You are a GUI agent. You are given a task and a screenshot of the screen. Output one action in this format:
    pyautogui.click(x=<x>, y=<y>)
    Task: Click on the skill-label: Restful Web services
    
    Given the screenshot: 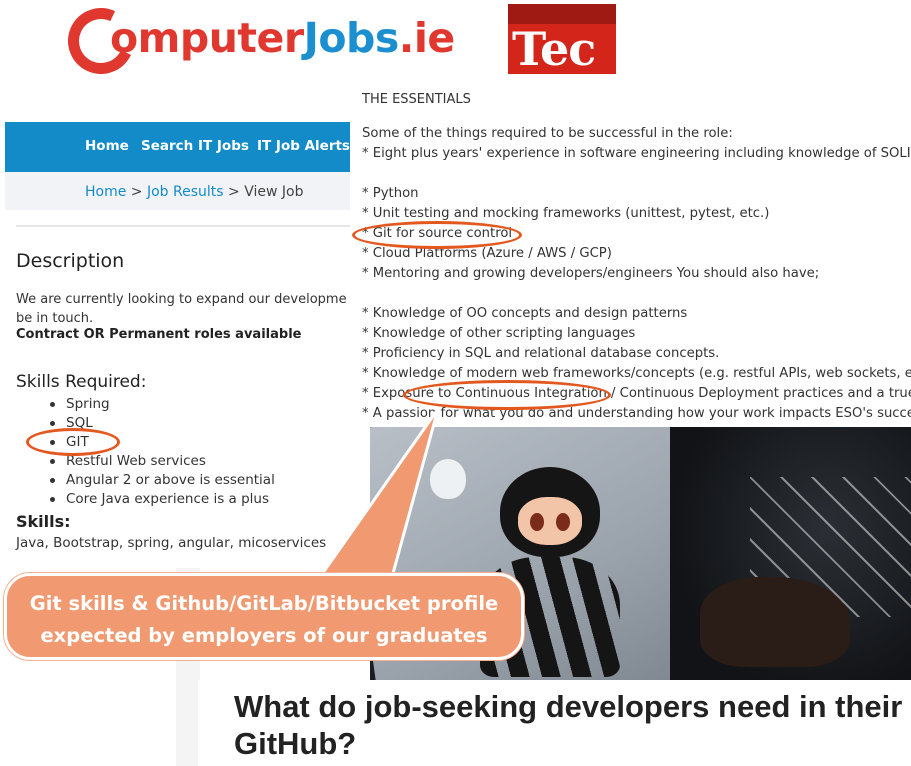 What is the action you would take?
    pyautogui.click(x=136, y=461)
    